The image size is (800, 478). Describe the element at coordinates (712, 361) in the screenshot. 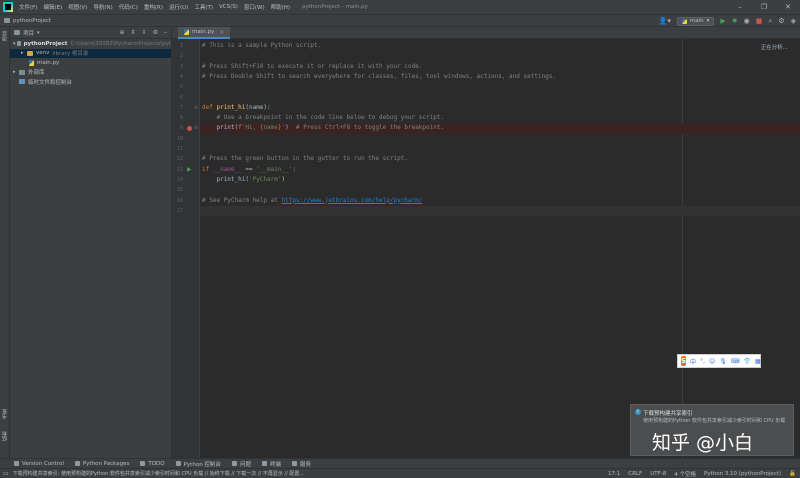

I see `ime-emoji-icon: ☺` at that location.